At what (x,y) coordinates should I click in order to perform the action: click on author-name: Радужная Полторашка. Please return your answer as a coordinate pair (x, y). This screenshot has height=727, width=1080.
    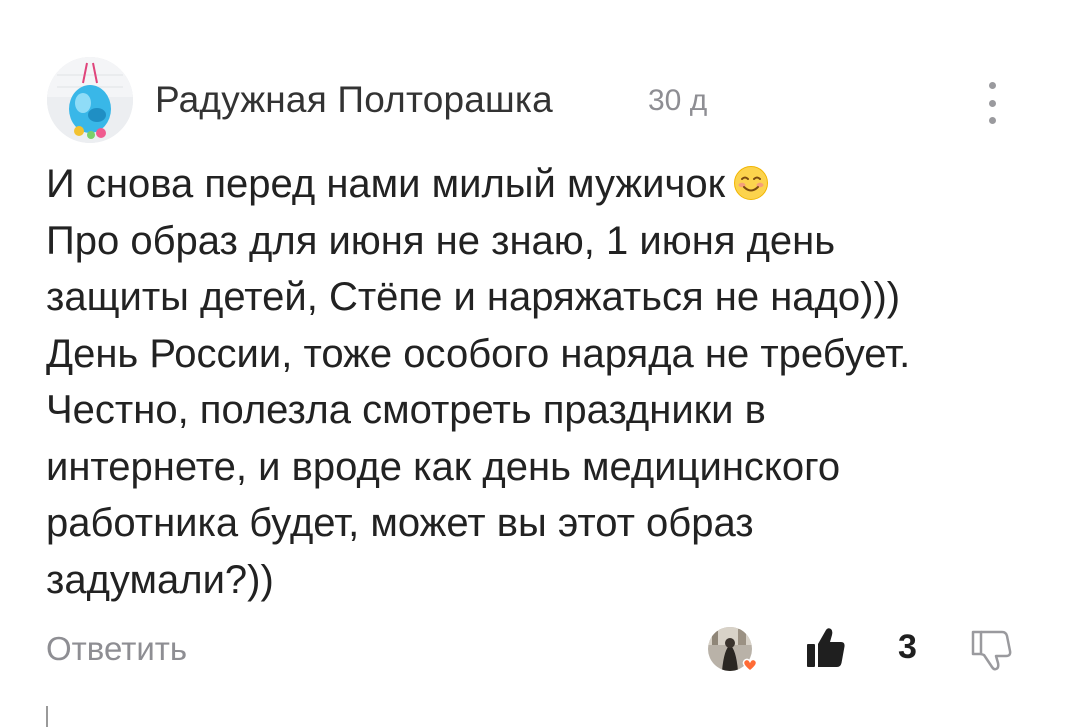
    Looking at the image, I should click on (354, 100).